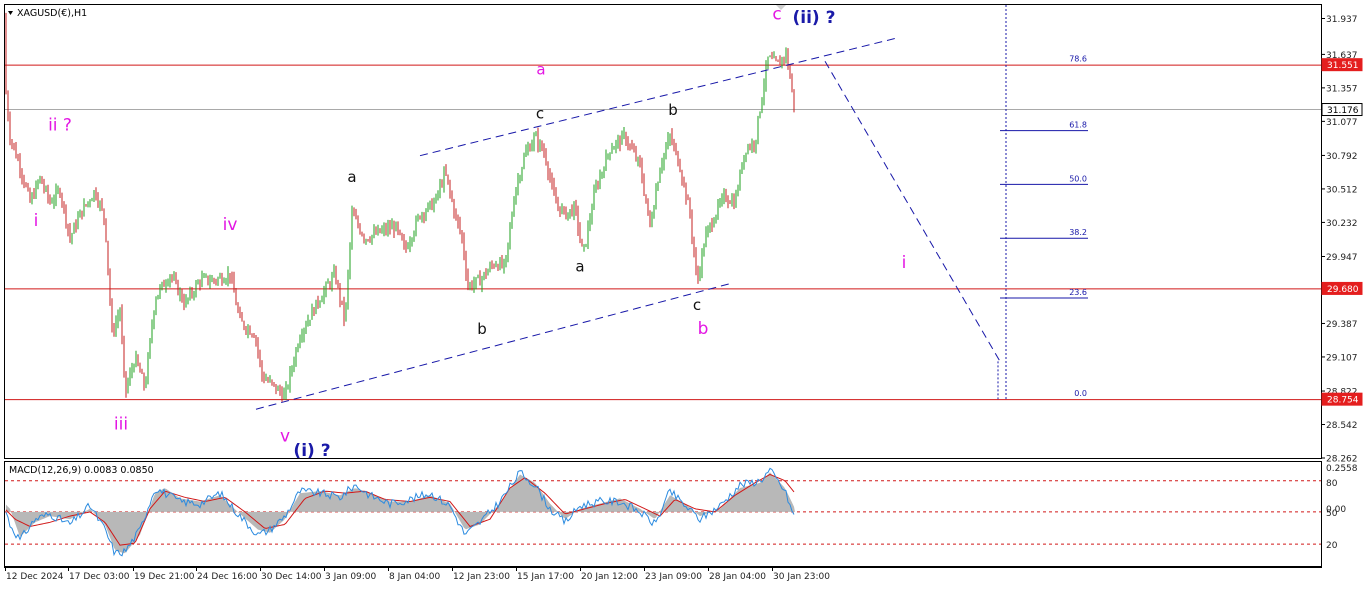 The image size is (1366, 592). I want to click on y-tick-label: 28.262, so click(1342, 460).